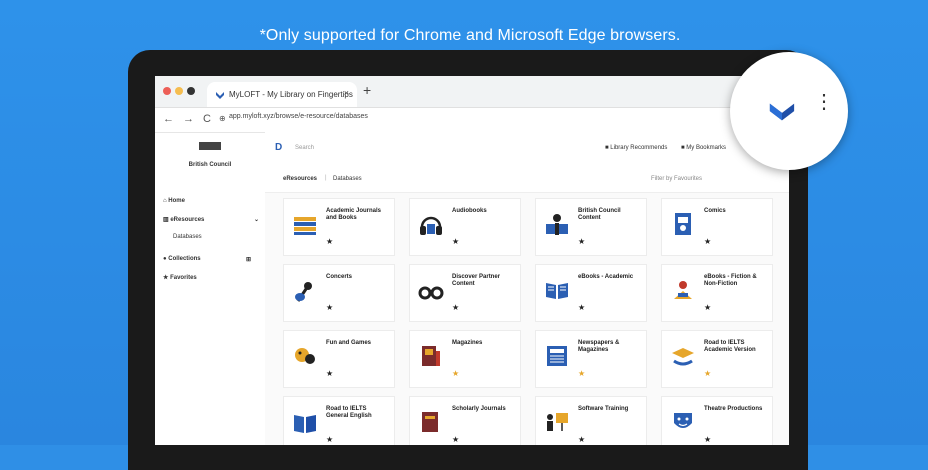  I want to click on journal-icon, so click(430, 422).